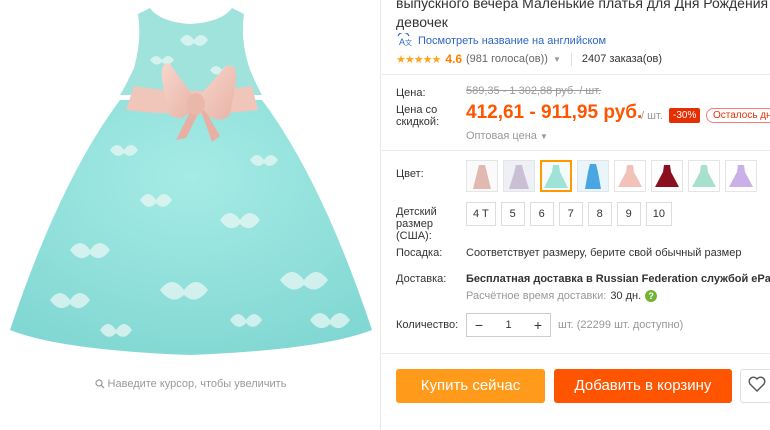  I want to click on quantity-available: шт. (22299 шт. доступно), so click(621, 325).